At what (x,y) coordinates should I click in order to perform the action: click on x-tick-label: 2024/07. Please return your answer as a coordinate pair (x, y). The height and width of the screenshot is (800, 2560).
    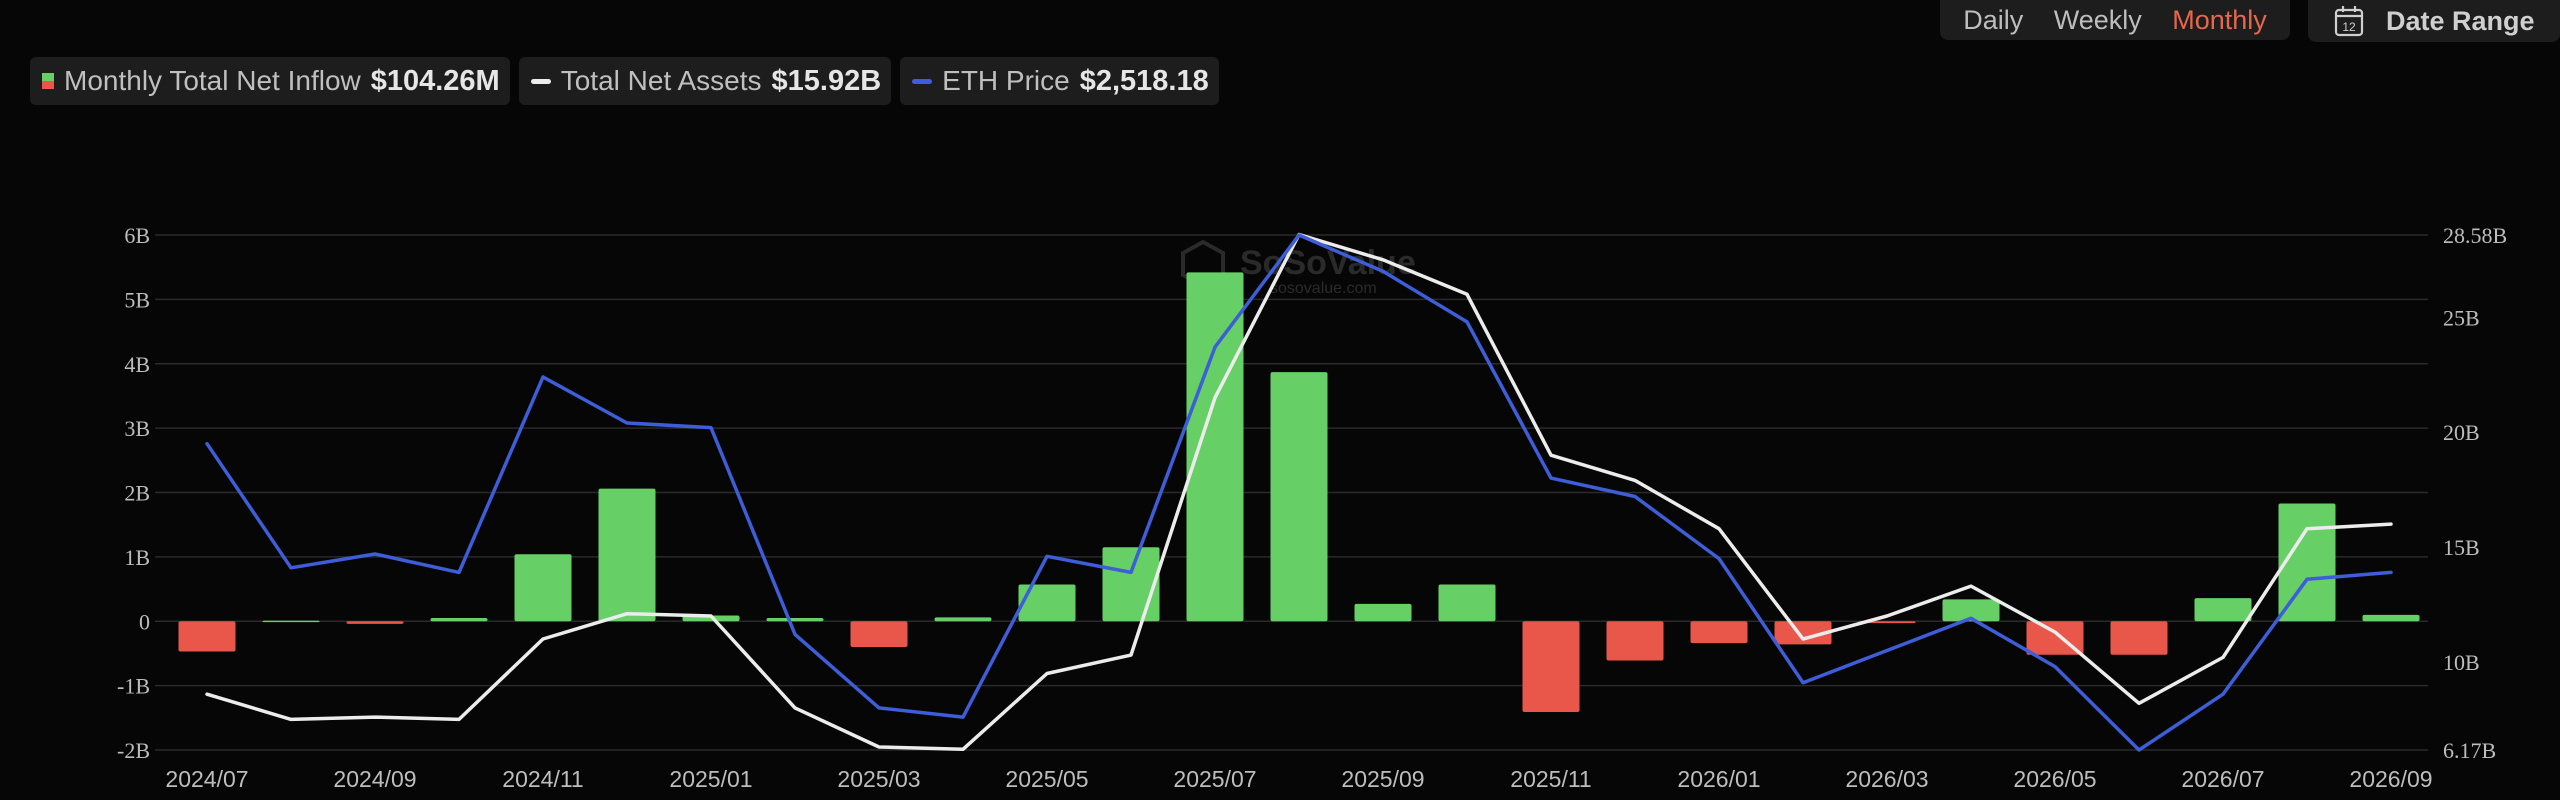
    Looking at the image, I should click on (206, 779).